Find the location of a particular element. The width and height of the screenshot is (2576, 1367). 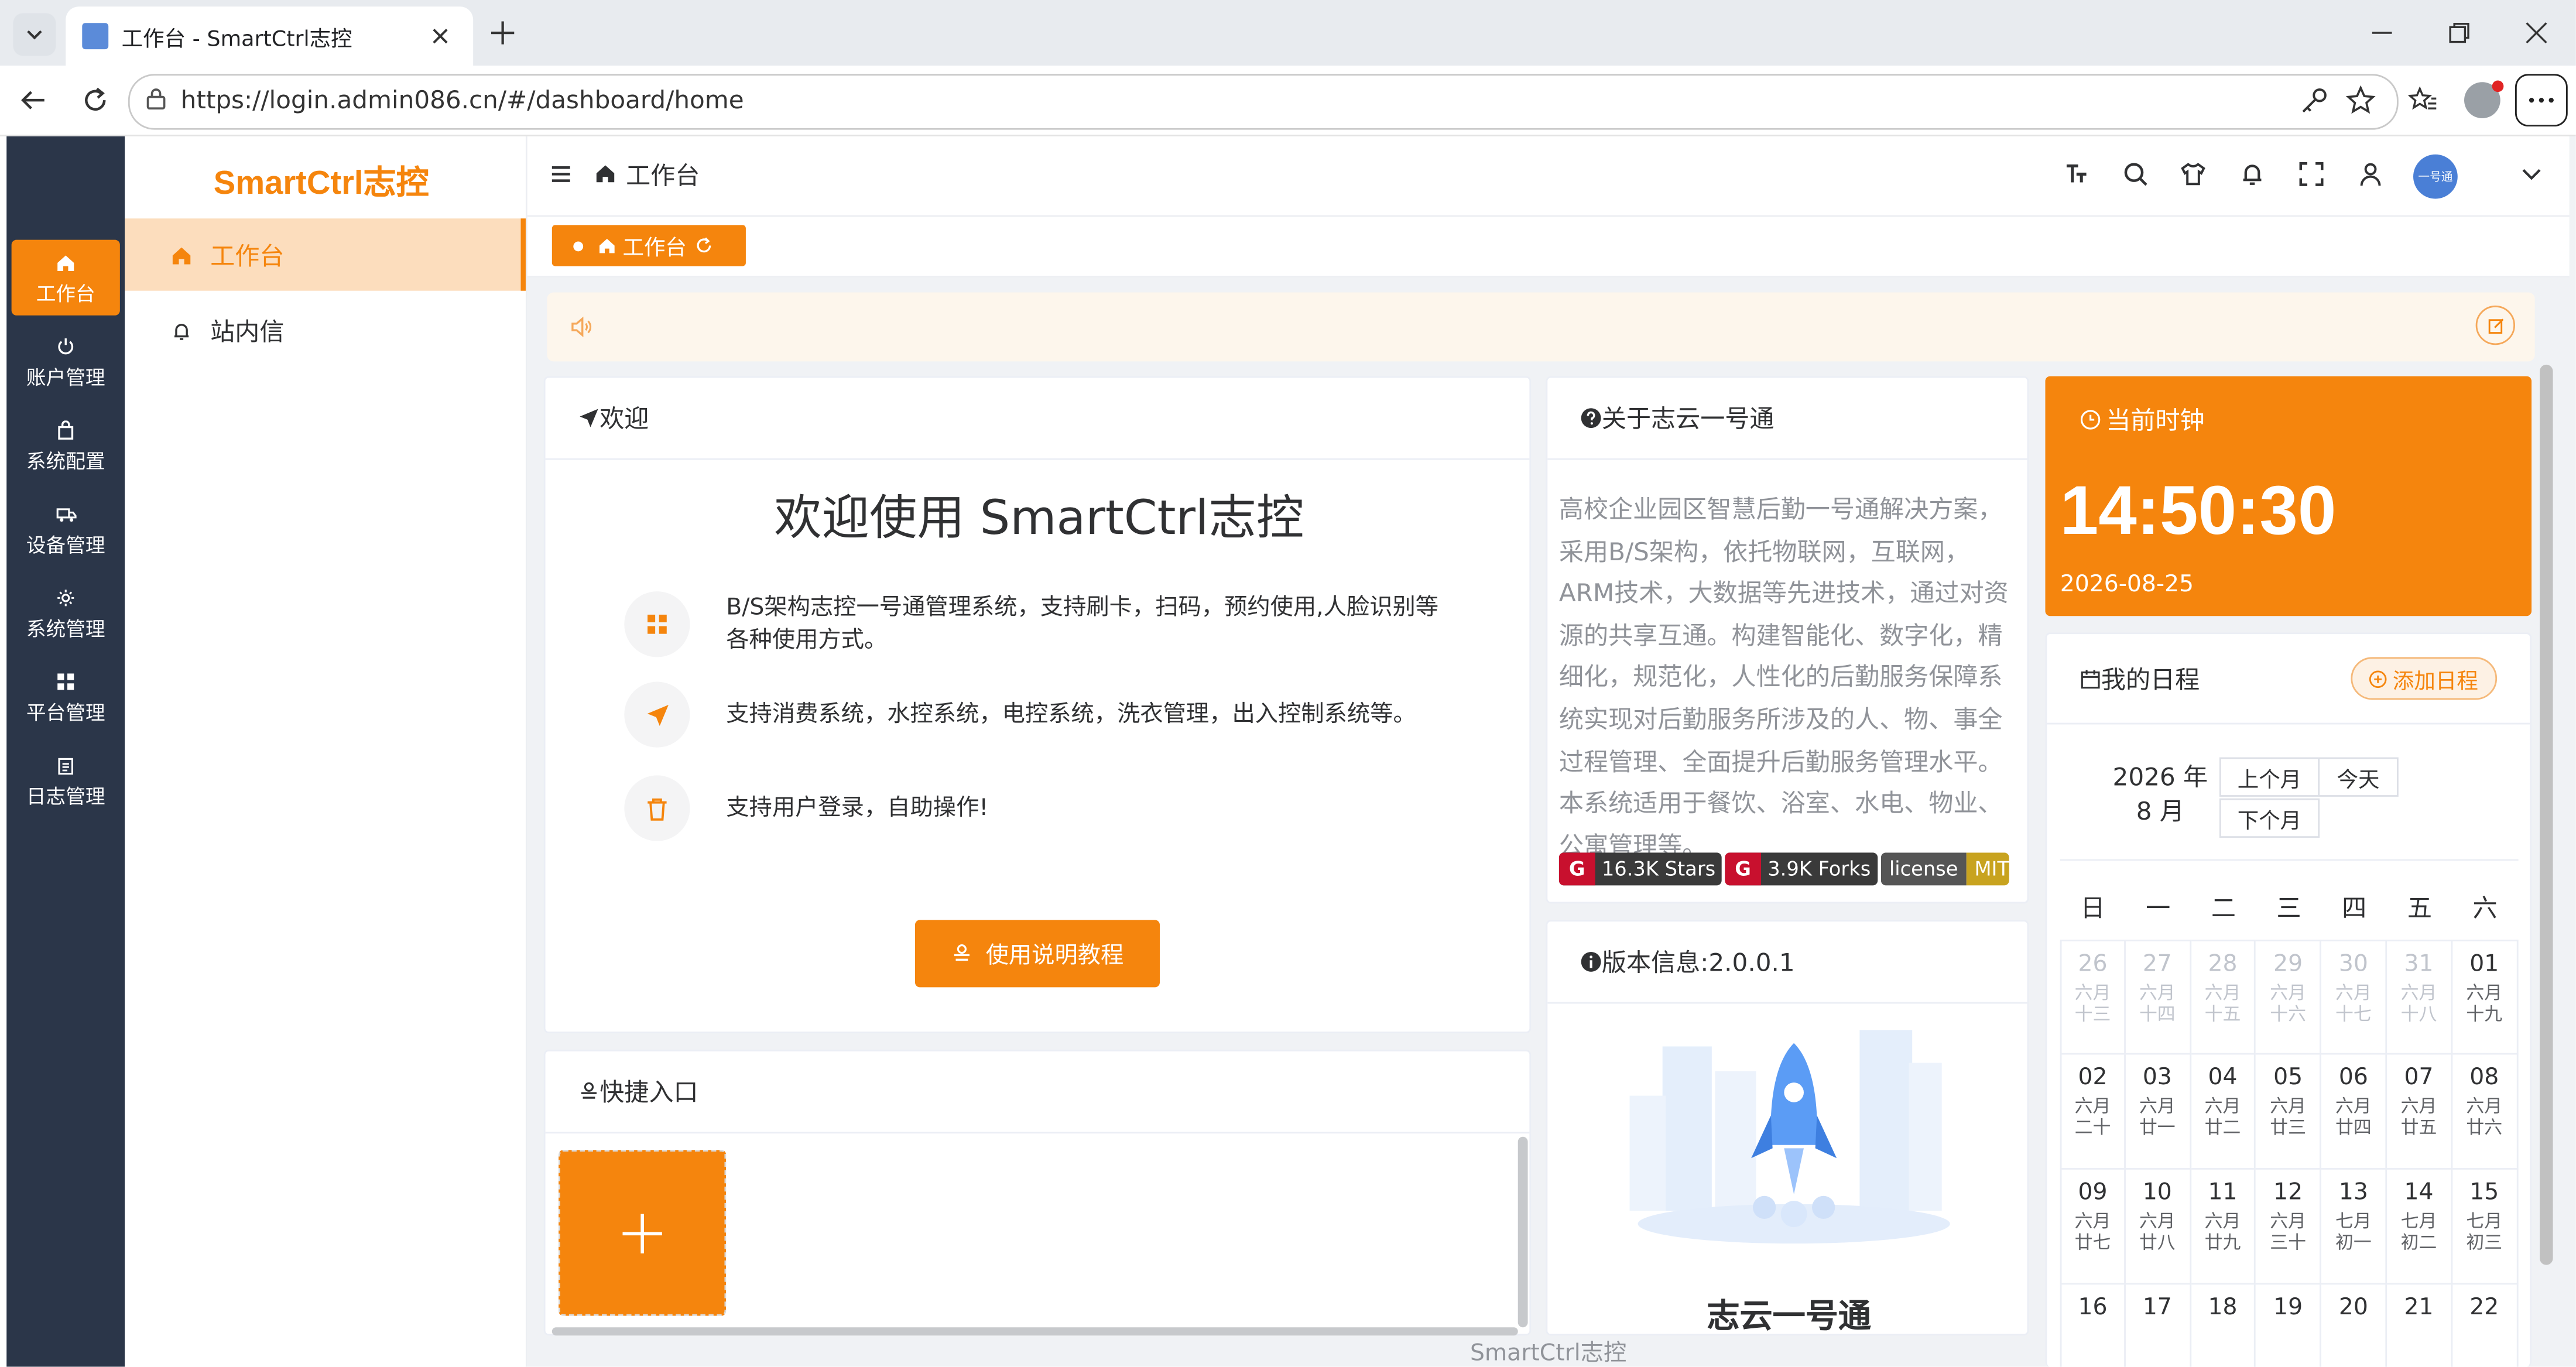

calendar-day: 13 七月 初一 is located at coordinates (2354, 1227).